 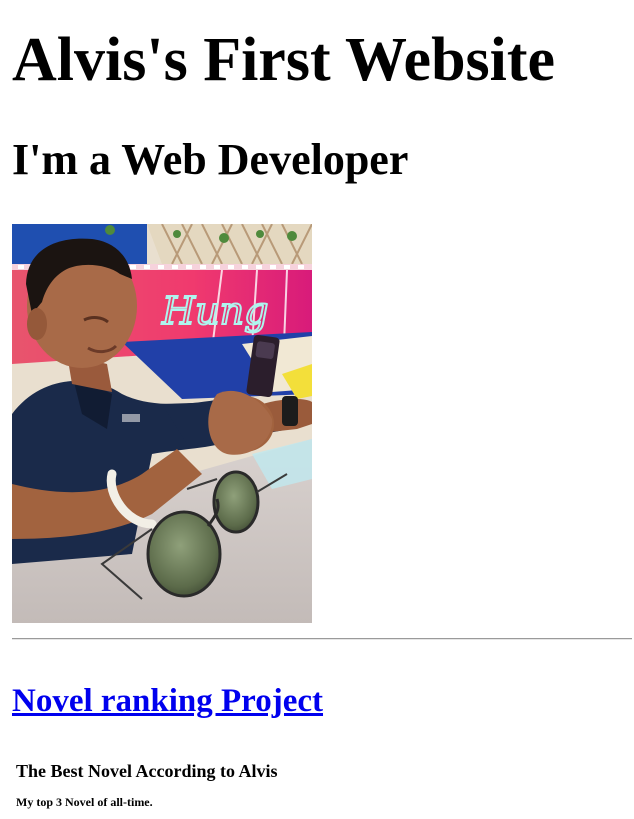 I want to click on preview-heading: The Best Novel According to Alvis, so click(x=147, y=771).